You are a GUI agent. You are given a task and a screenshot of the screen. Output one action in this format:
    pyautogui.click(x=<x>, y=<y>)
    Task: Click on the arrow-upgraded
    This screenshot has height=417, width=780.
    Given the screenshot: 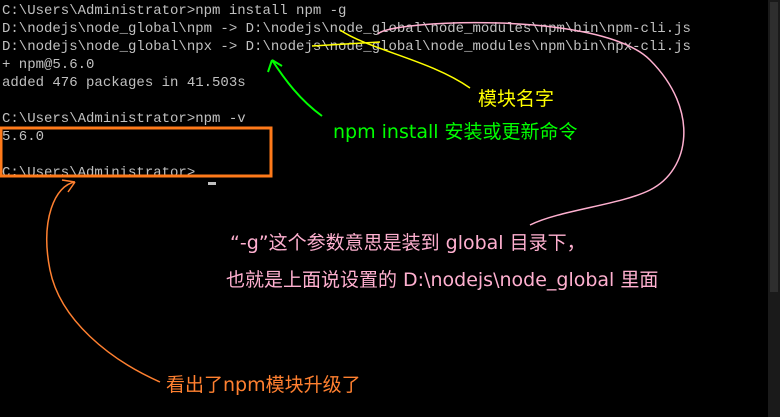 What is the action you would take?
    pyautogui.click(x=103, y=281)
    